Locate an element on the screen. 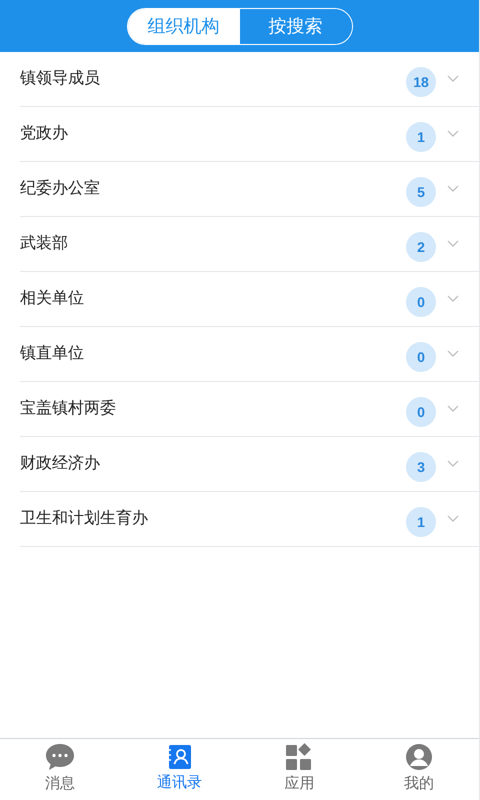 This screenshot has height=800, width=480. group-name: 财政经济办 is located at coordinates (60, 464).